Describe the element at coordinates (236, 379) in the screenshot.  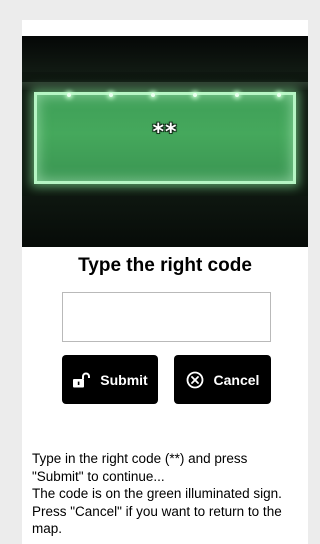
I see `cancel-label: Cancel` at that location.